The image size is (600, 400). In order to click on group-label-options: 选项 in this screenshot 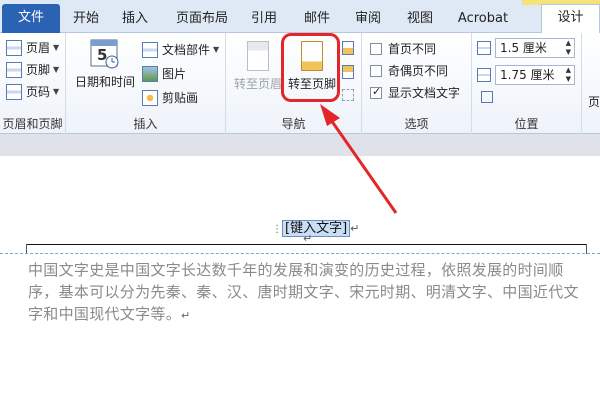, I will do `click(416, 124)`.